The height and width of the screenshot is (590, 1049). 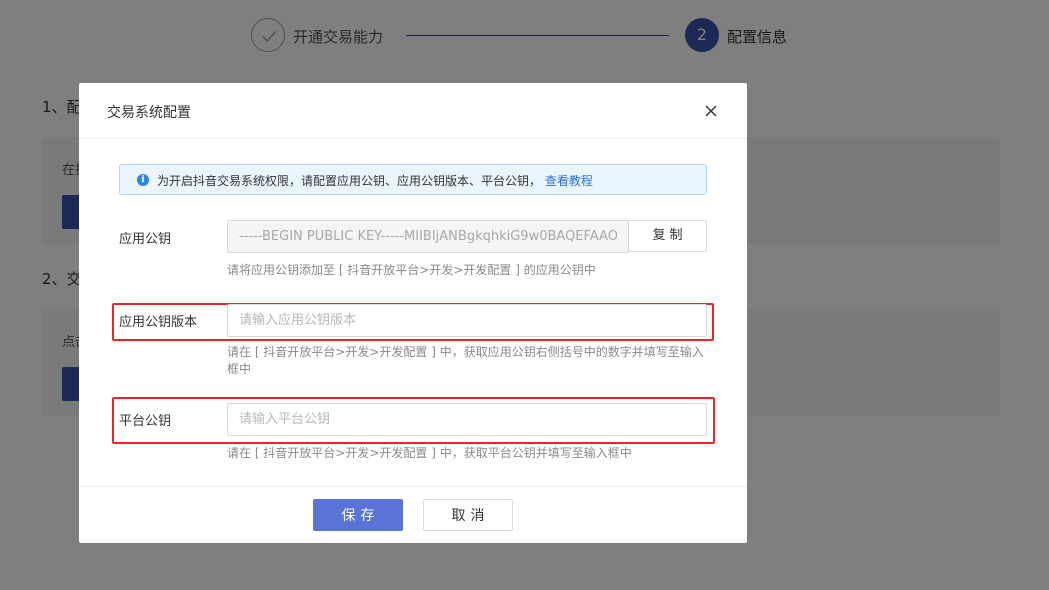 What do you see at coordinates (145, 421) in the screenshot?
I see `platform-public-key-label: 平台公钥` at bounding box center [145, 421].